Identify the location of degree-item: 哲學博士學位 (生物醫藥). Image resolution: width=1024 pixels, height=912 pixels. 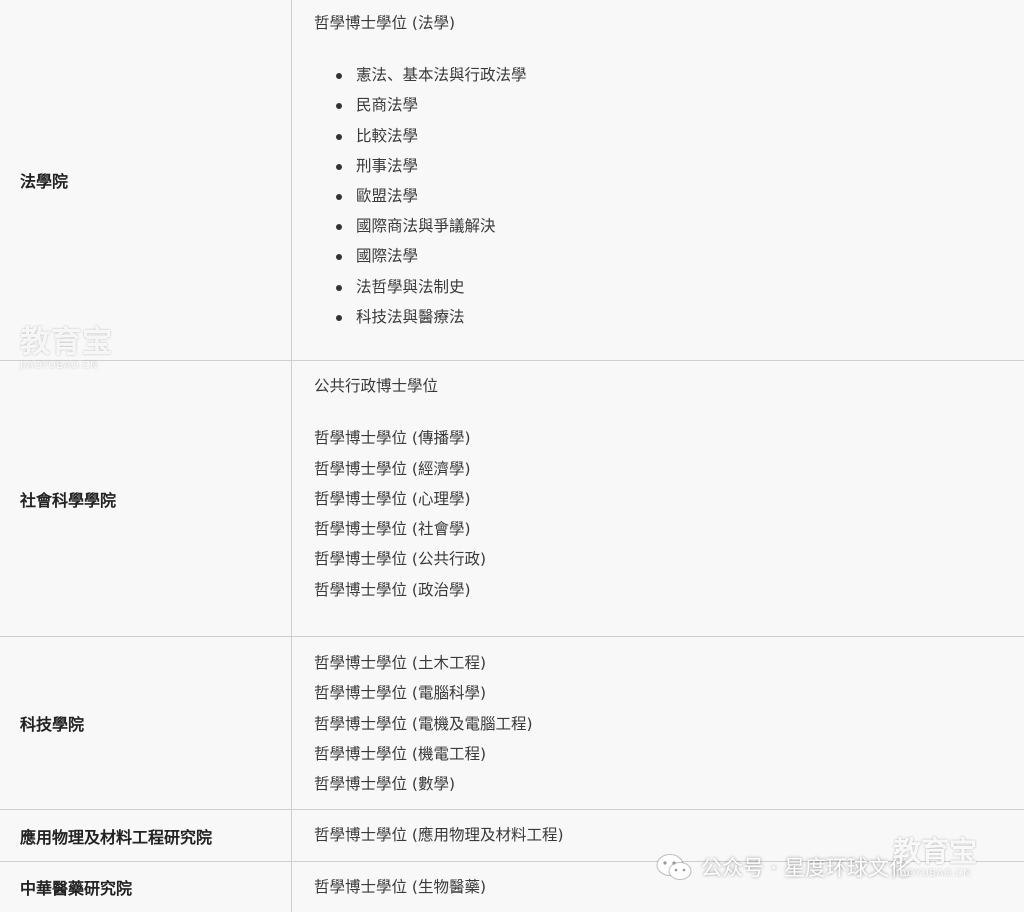
(400, 886).